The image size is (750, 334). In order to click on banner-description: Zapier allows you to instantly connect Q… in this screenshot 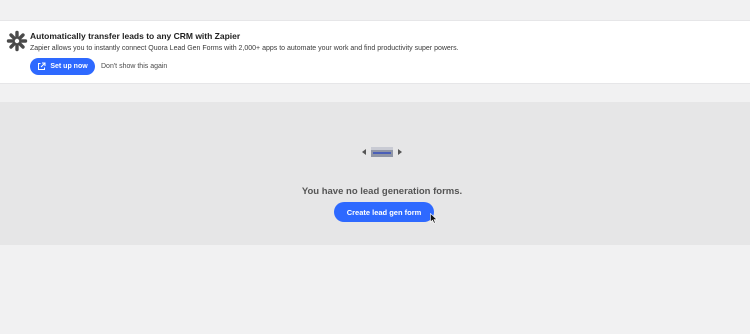, I will do `click(244, 48)`.